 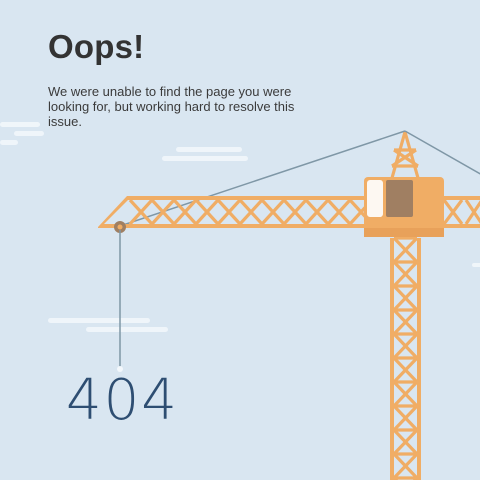 I want to click on crane-tower-top, so click(x=405, y=155).